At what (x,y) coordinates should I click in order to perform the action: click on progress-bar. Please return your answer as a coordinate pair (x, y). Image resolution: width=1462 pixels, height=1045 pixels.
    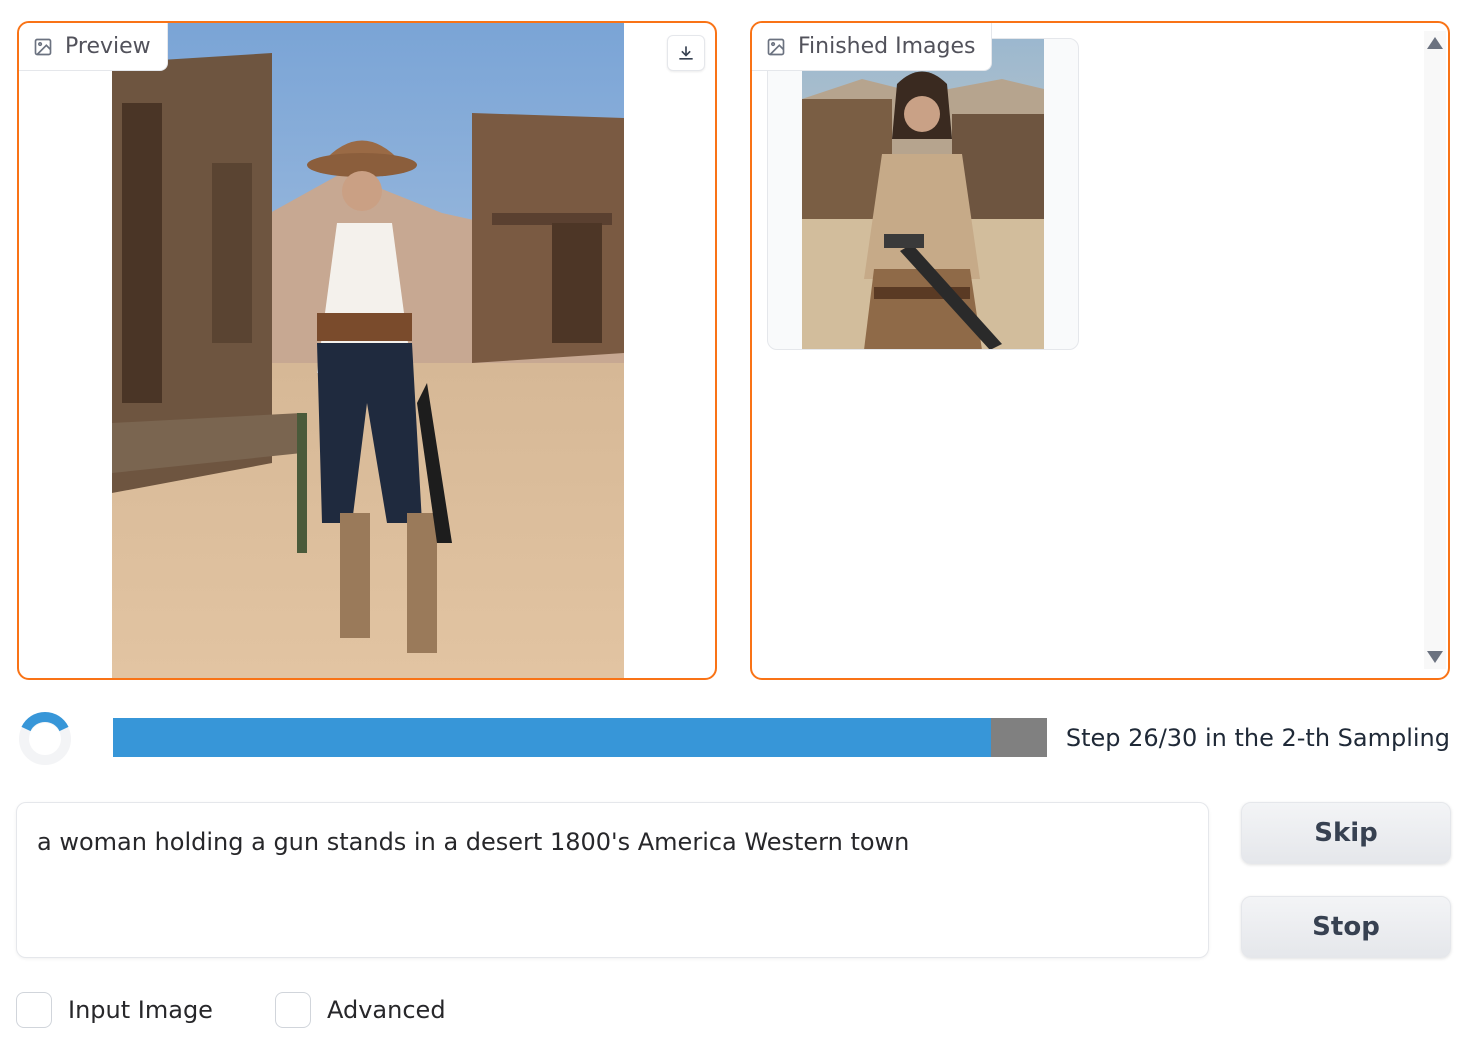
    Looking at the image, I should click on (580, 737).